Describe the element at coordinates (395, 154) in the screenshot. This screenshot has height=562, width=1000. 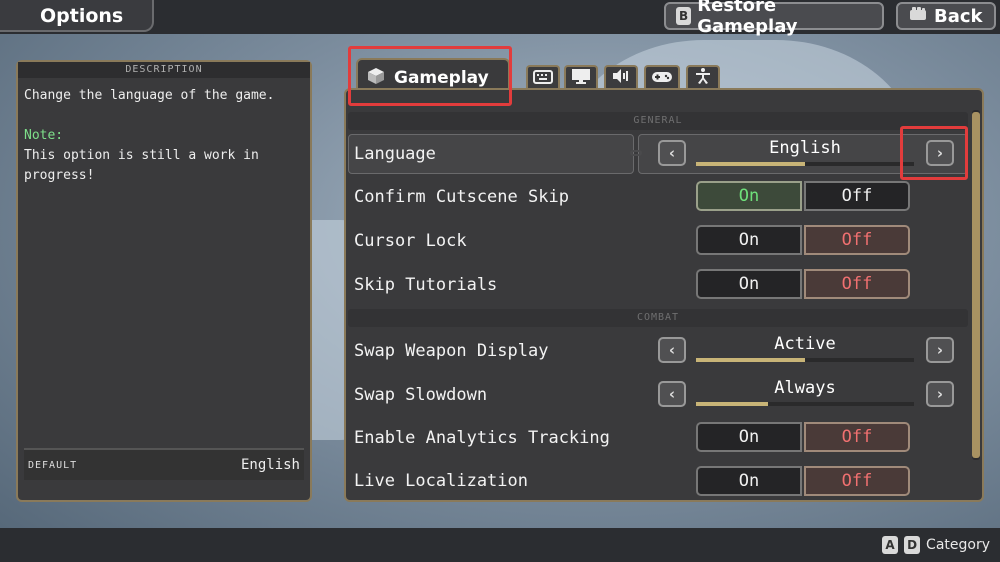
I see `language-label: Language` at that location.